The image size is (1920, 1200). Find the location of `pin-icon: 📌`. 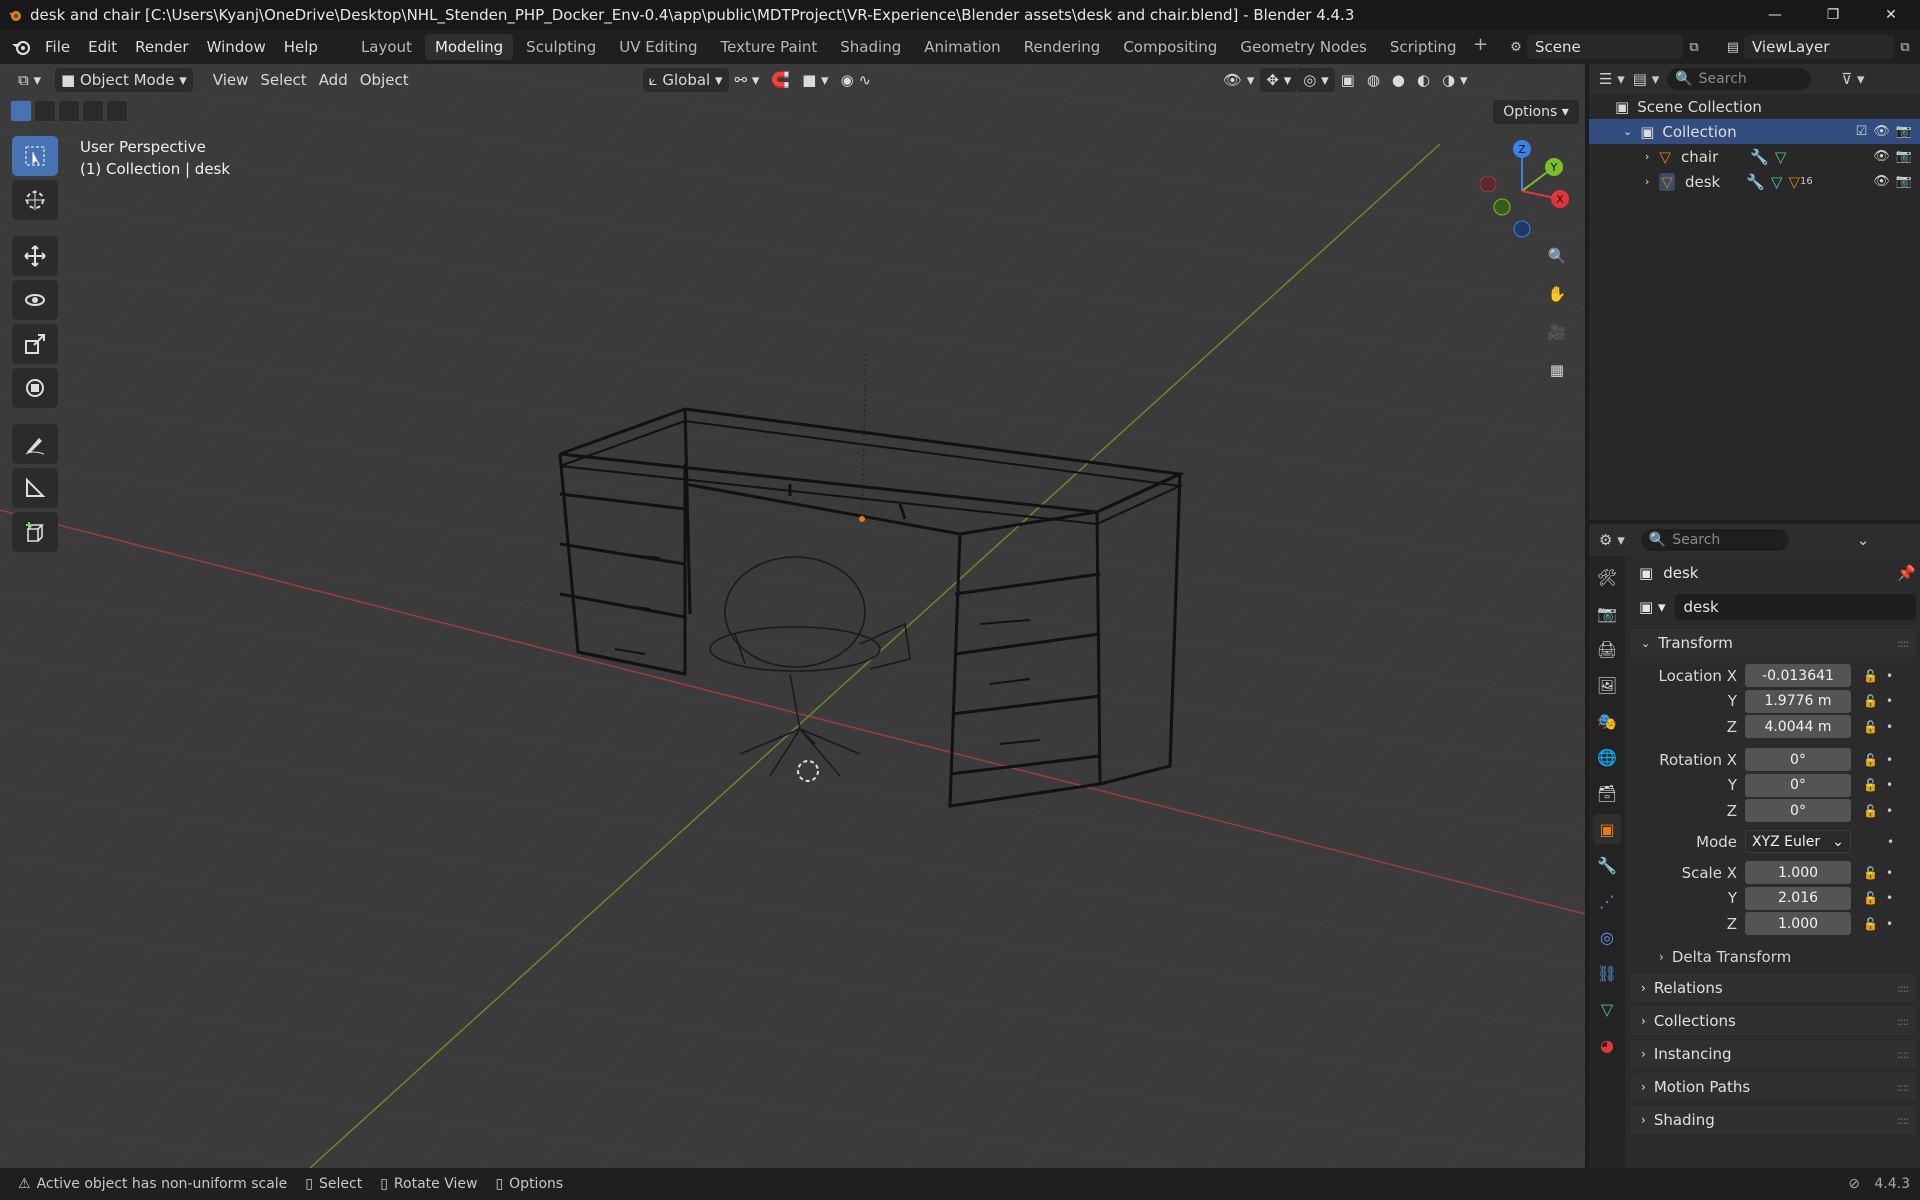

pin-icon: 📌 is located at coordinates (1906, 573).